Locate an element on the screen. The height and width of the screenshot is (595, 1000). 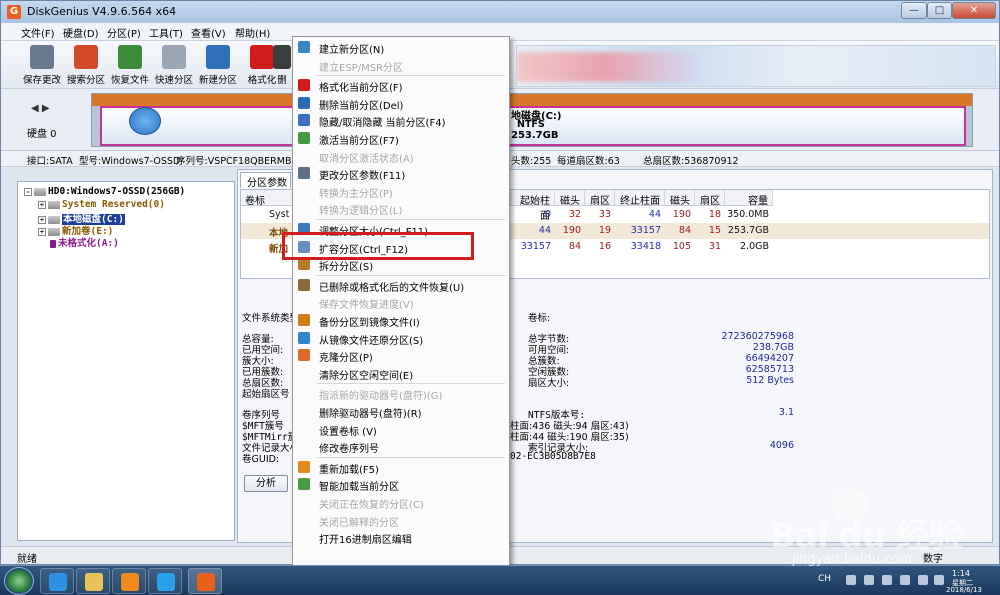
menu-item-label: 删除驱动器号(盘符)(R) is located at coordinates (370, 414).